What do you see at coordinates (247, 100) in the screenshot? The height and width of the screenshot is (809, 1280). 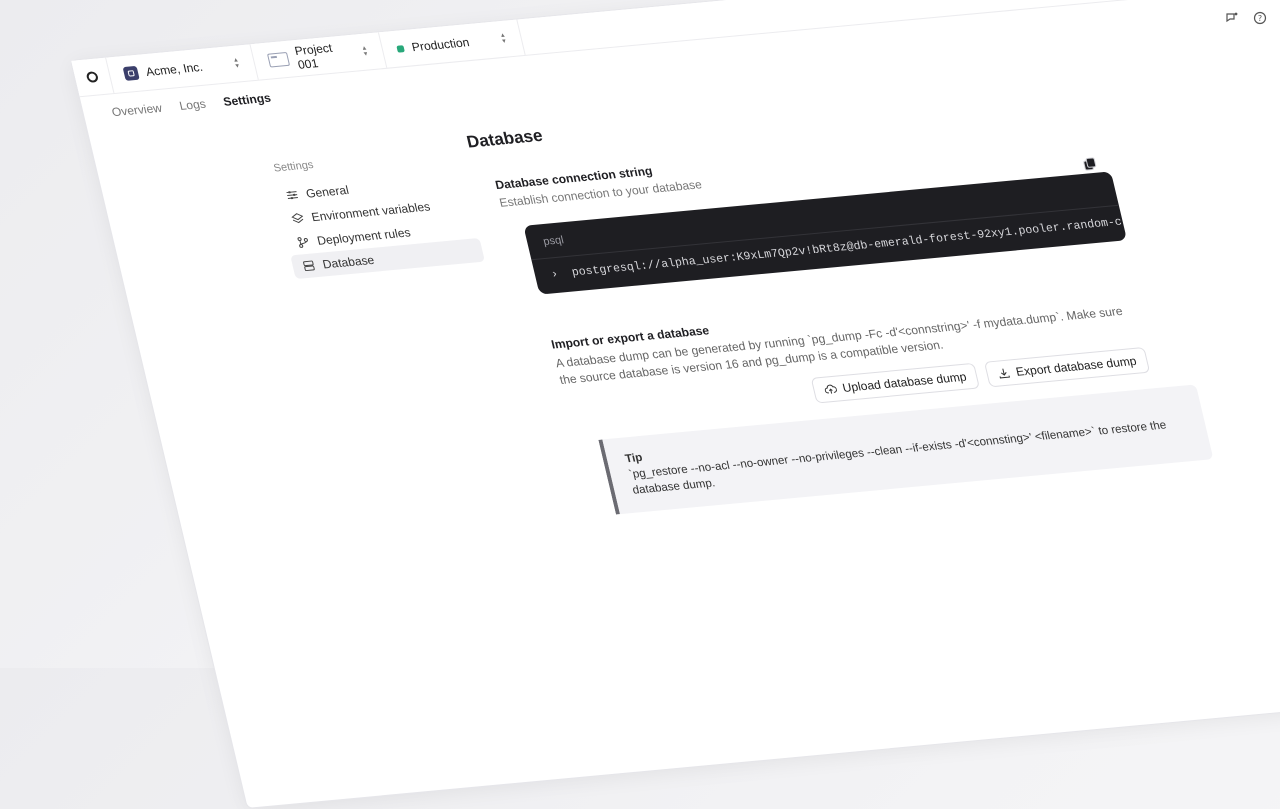 I see `tab-settings: Settings` at bounding box center [247, 100].